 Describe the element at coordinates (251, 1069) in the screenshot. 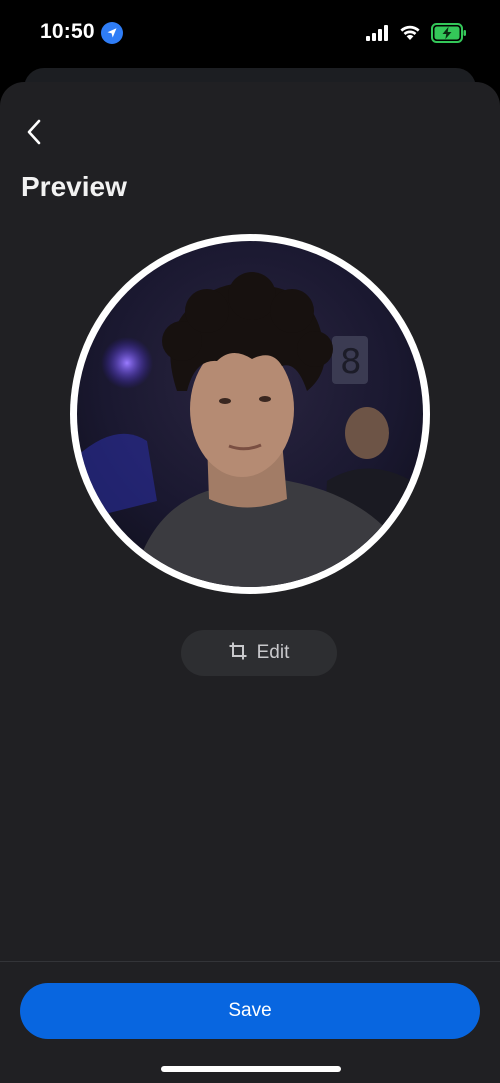

I see `home-indicator` at that location.